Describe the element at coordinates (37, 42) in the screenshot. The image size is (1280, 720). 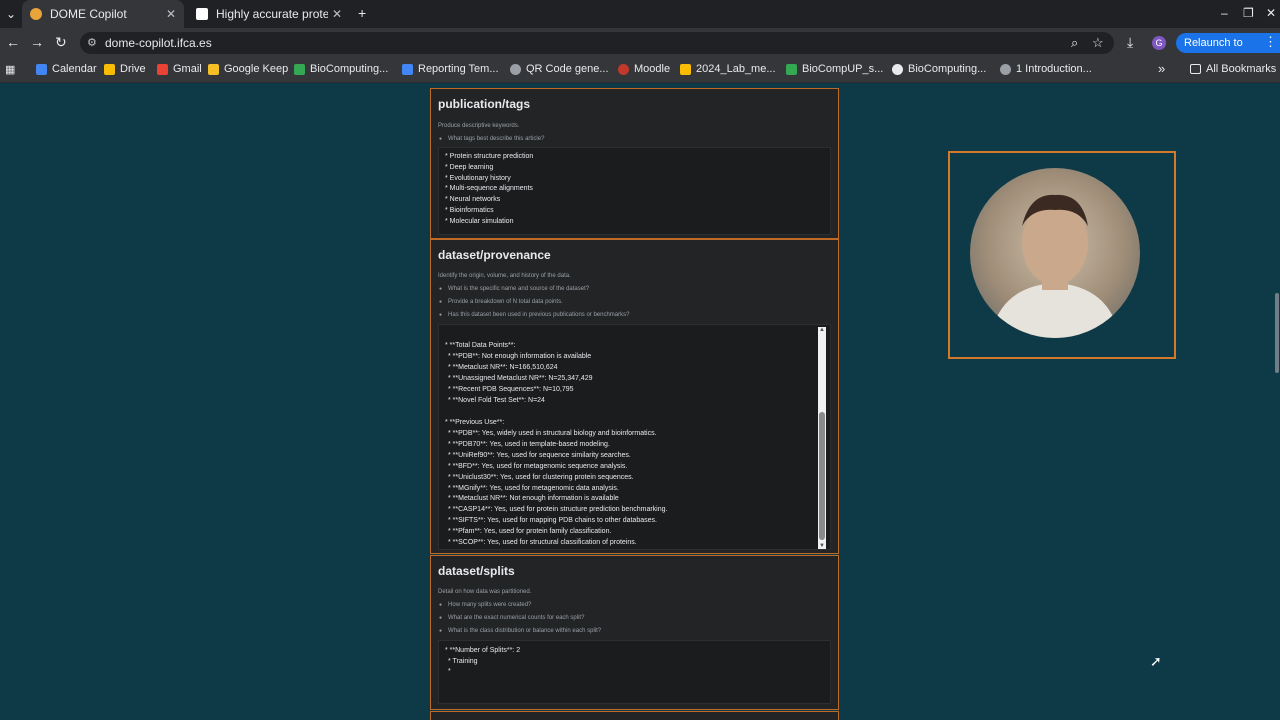
I see `forward-icon: →` at that location.